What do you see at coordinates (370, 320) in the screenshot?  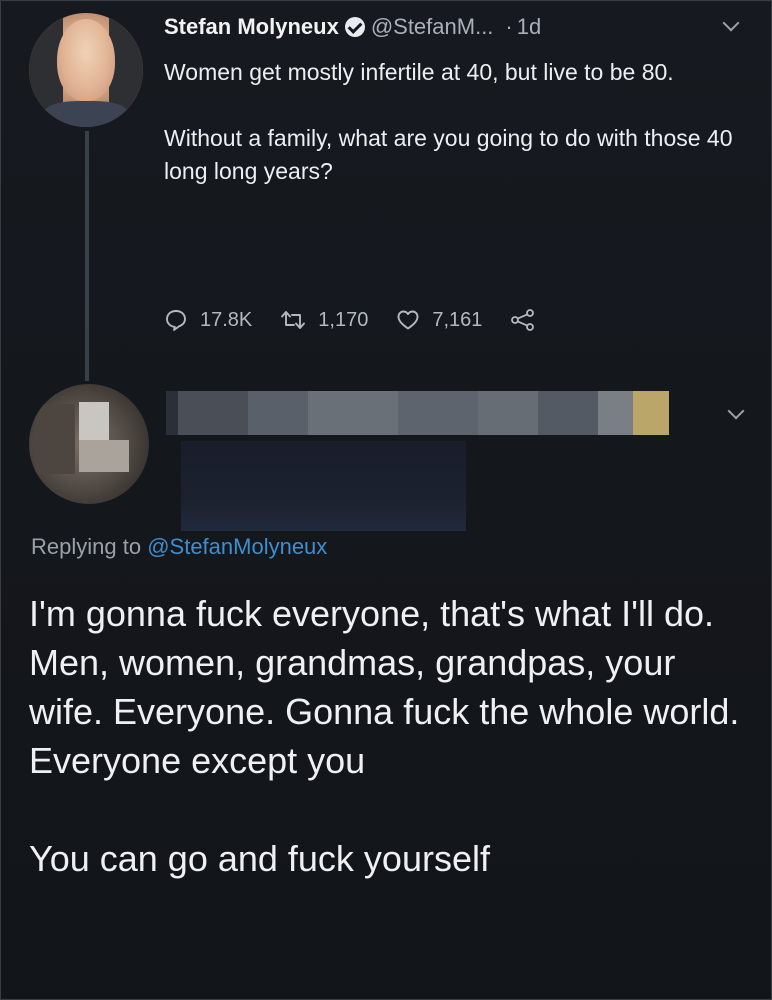 I see `tweet-actions: 17.8K 1,170 7,161` at bounding box center [370, 320].